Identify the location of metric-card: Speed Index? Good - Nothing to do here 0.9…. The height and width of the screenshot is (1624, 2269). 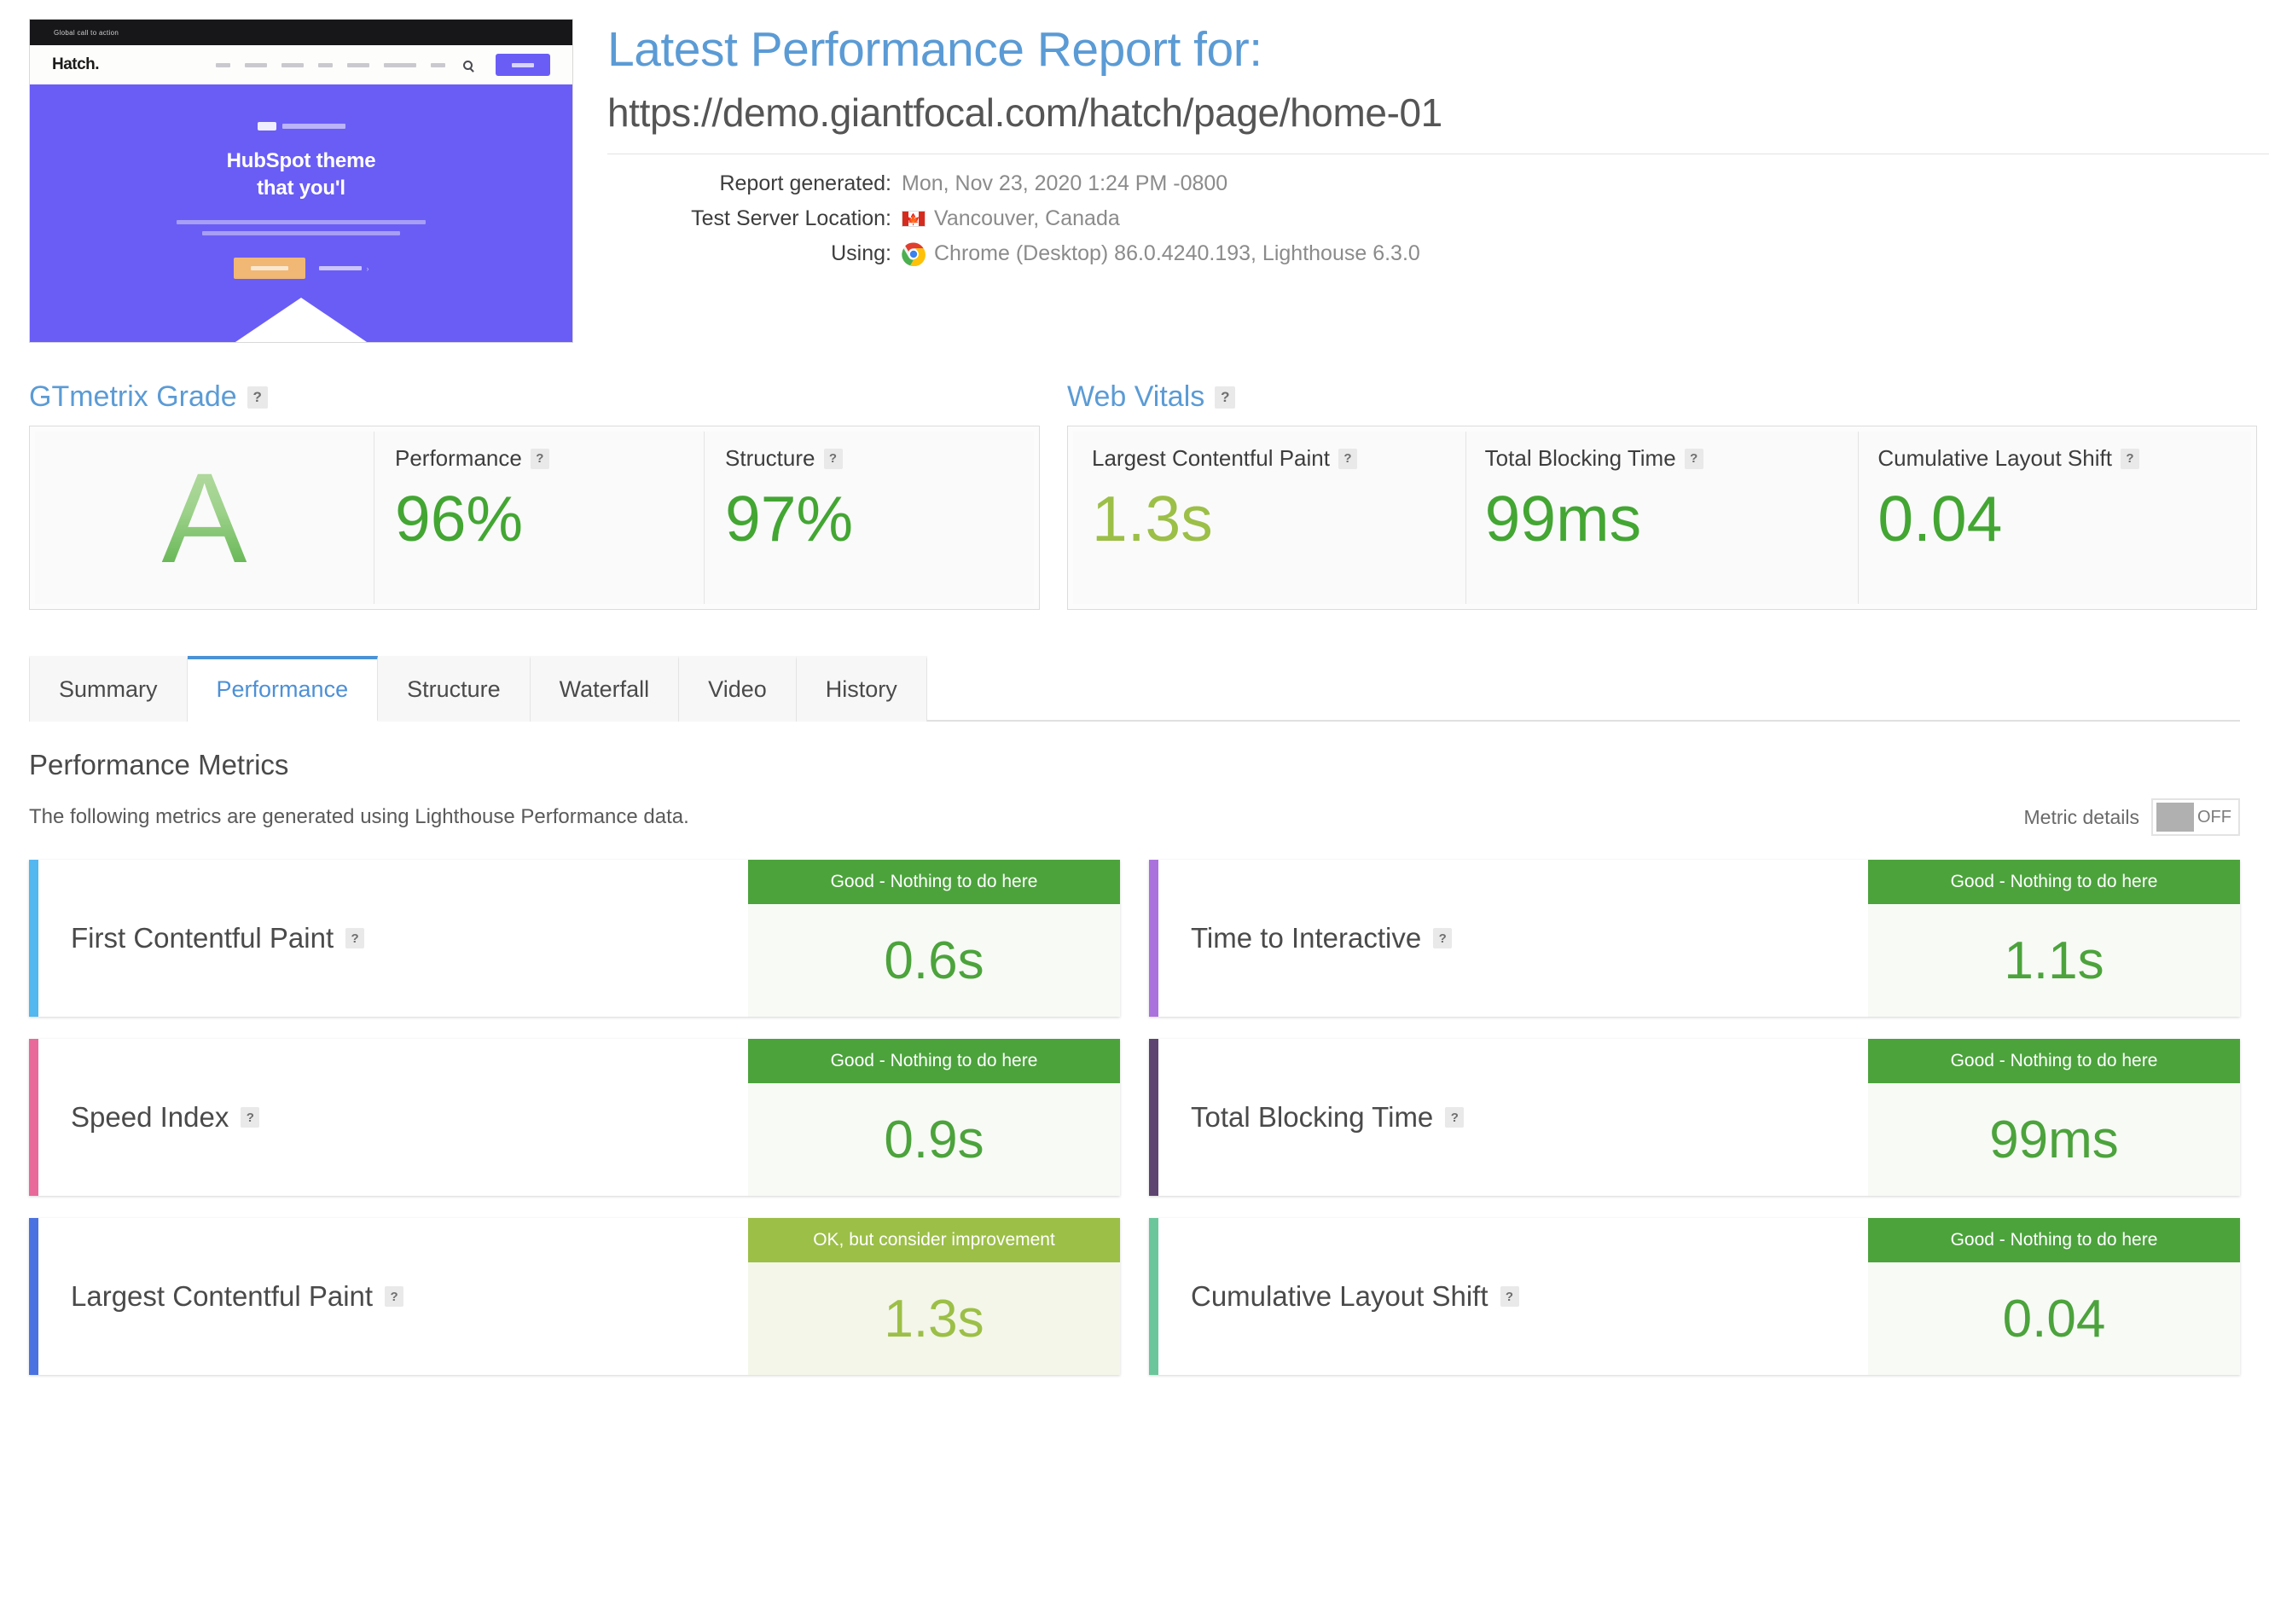
(574, 1117).